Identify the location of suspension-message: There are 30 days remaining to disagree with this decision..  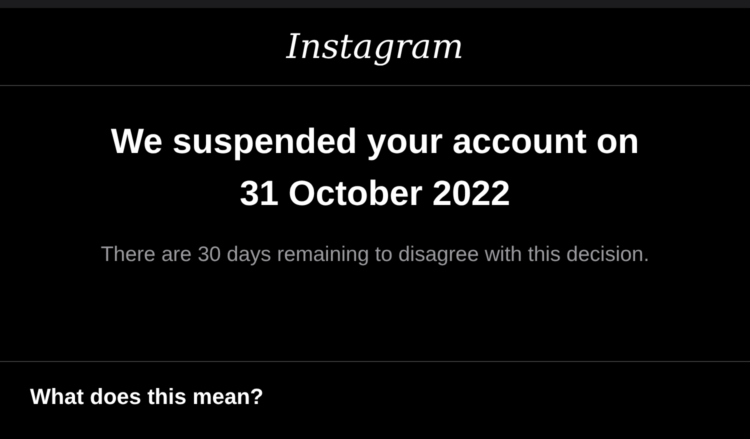
(375, 255).